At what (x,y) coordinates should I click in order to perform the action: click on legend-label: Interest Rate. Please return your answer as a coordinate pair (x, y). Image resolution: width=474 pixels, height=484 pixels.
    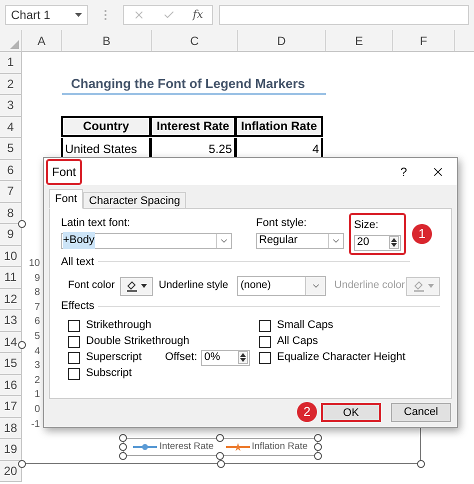
    Looking at the image, I should click on (186, 447).